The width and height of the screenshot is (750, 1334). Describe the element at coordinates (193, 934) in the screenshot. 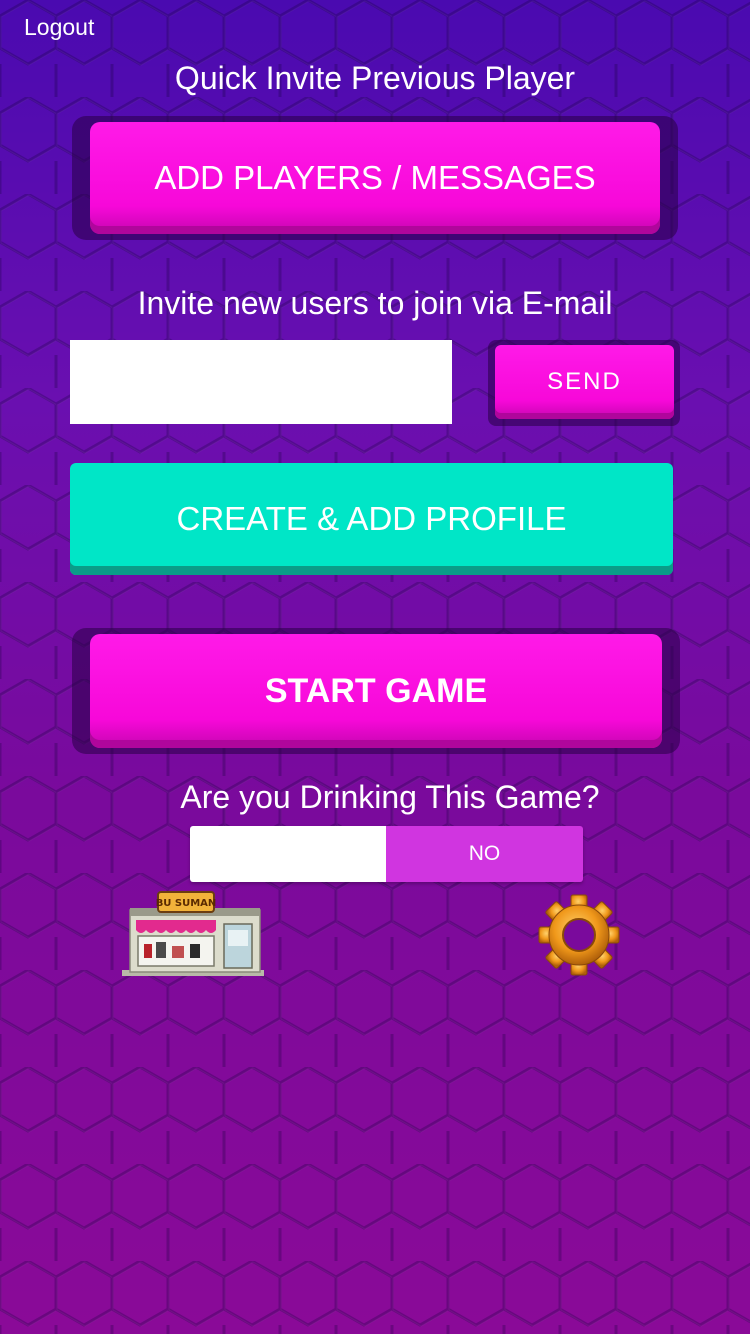

I see `shop-icon: BU SUMAN` at that location.